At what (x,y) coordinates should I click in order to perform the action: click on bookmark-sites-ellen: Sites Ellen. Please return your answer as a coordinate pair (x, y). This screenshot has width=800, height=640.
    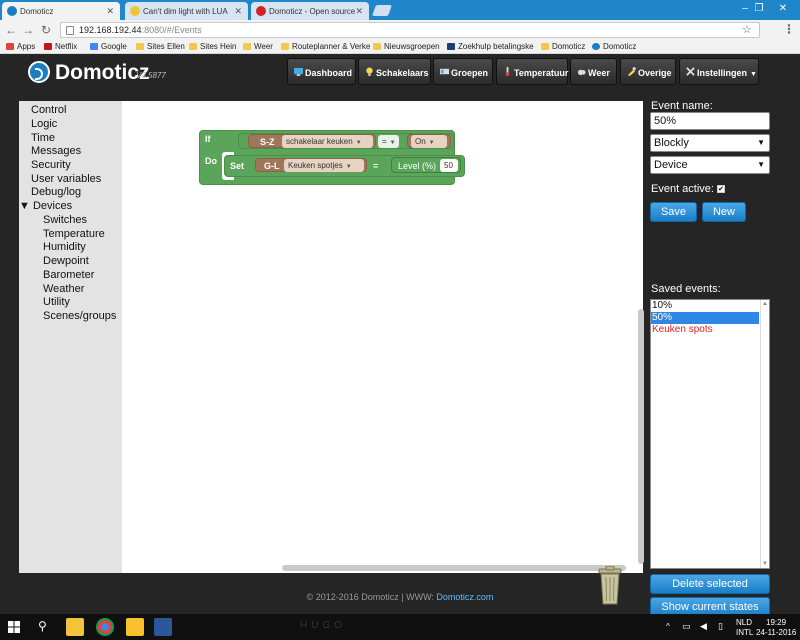
    Looking at the image, I should click on (160, 47).